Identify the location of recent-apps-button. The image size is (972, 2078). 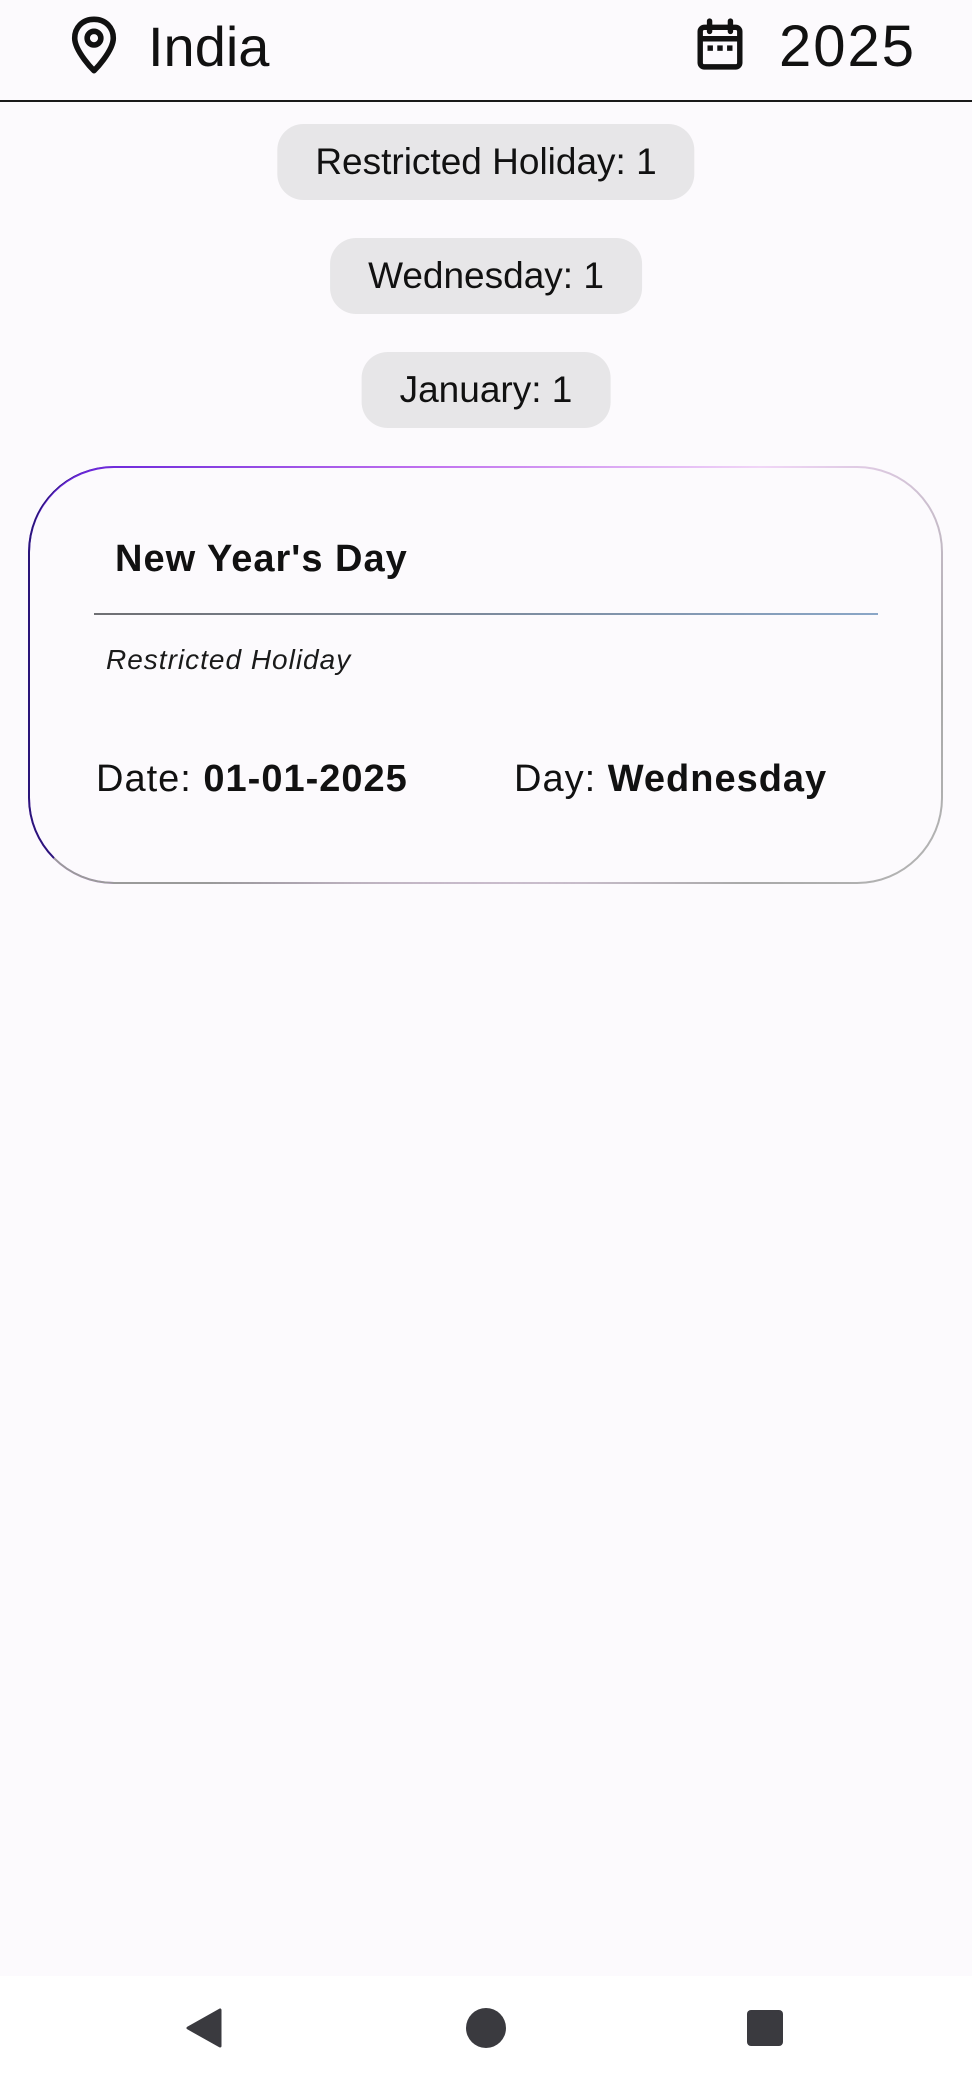
(765, 2030).